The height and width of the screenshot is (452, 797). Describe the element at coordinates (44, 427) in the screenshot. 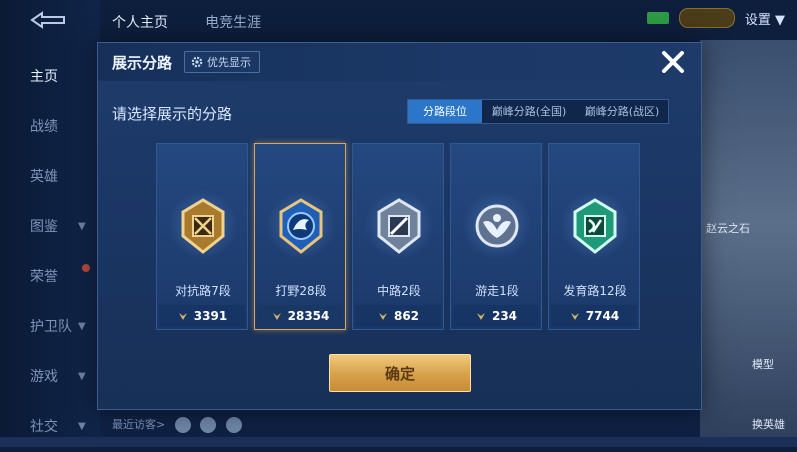

I see `side-nav-label: 社交` at that location.